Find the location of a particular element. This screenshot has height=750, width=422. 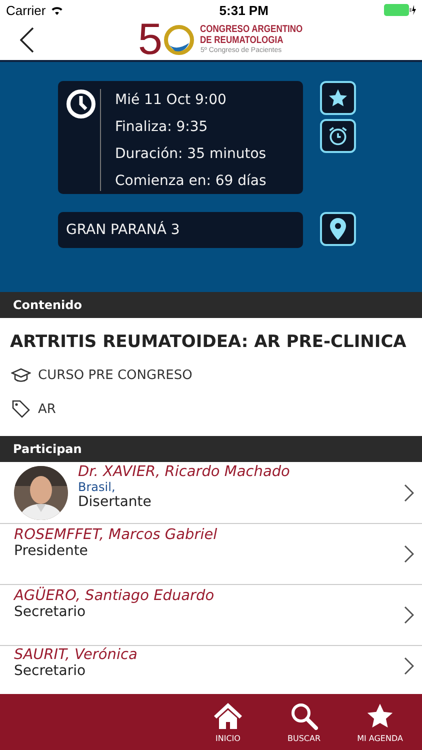

home-icon is located at coordinates (228, 716).